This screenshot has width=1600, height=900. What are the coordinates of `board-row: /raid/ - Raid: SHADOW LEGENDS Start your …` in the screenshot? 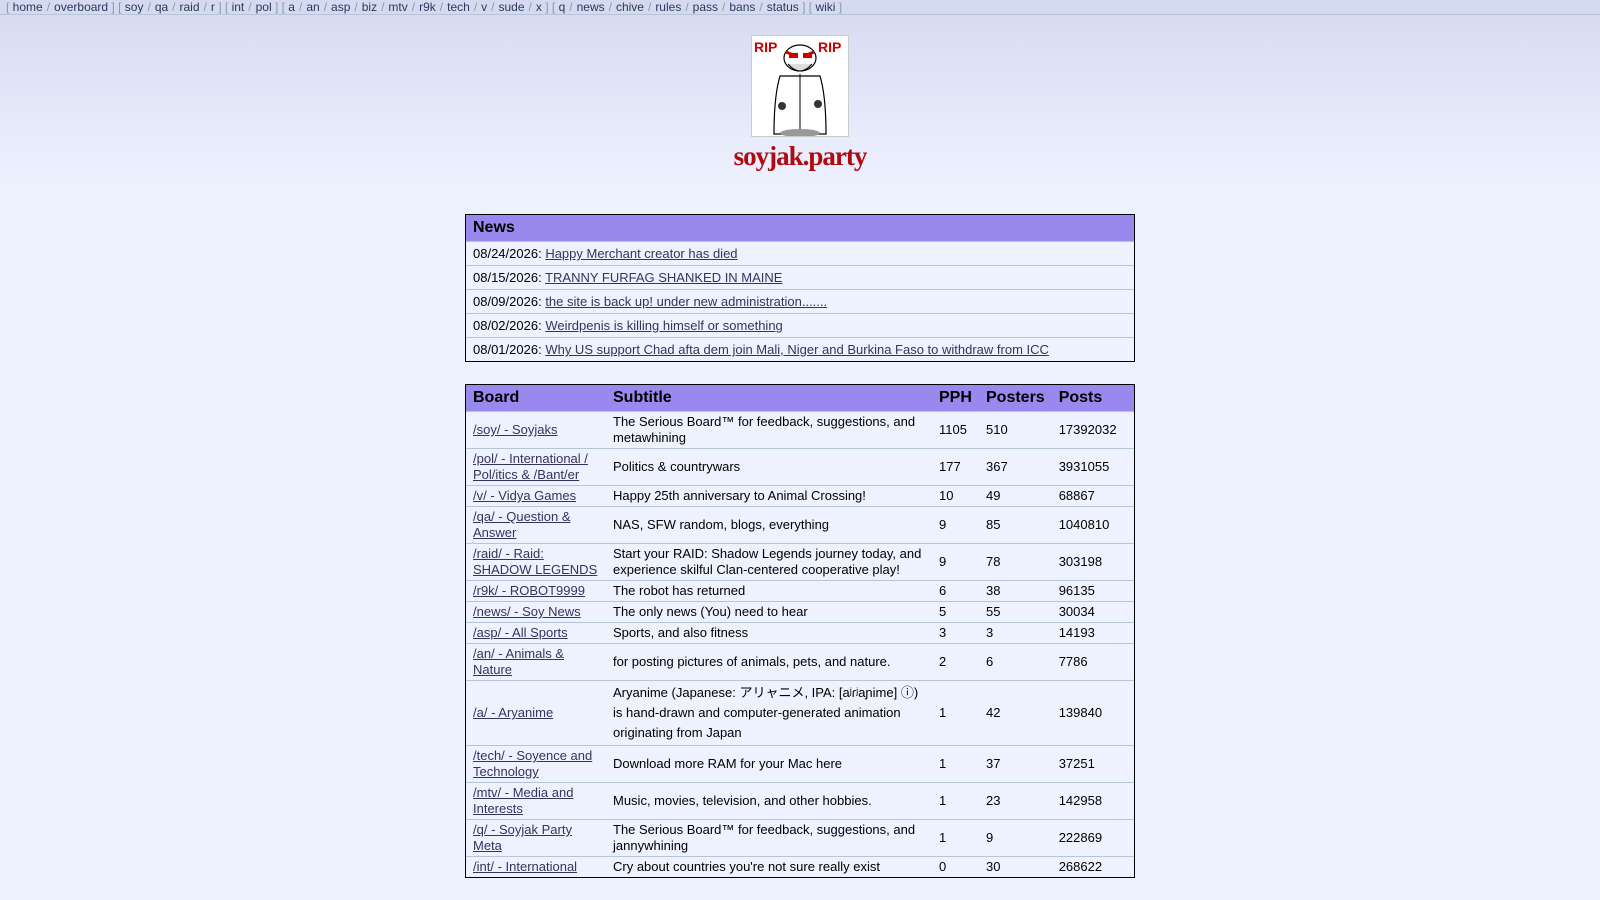 It's located at (800, 562).